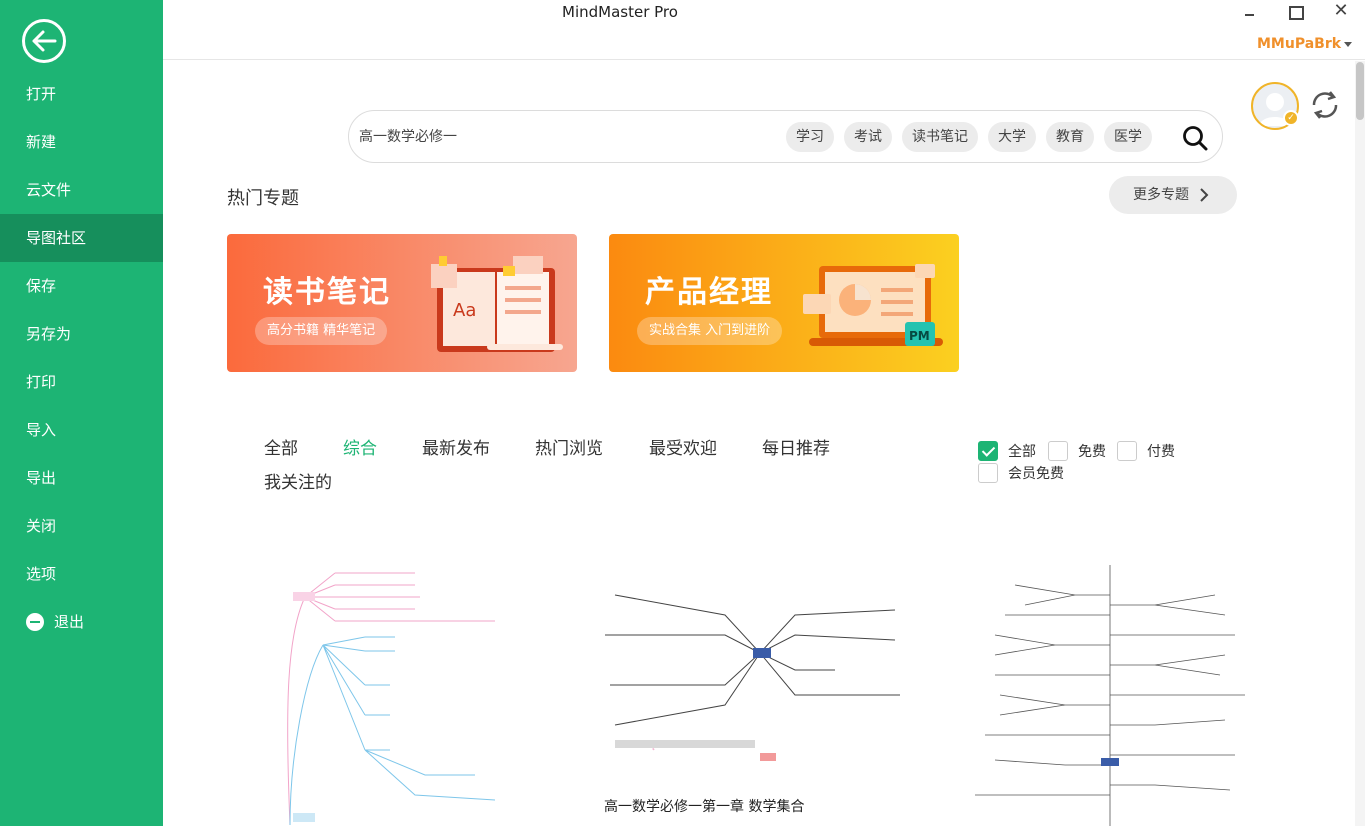 Image resolution: width=1365 pixels, height=826 pixels. What do you see at coordinates (402, 303) in the screenshot?
I see `banner-reading-notes: 读书笔记 高分书籍 精华笔记 Aa` at bounding box center [402, 303].